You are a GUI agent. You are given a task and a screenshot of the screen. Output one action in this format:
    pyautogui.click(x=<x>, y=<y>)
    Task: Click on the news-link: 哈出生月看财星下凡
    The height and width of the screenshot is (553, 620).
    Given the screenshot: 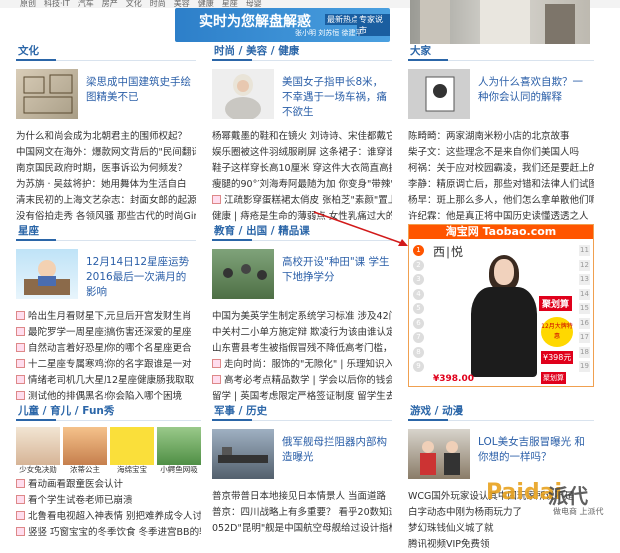 What is the action you would take?
    pyautogui.click(x=61, y=317)
    